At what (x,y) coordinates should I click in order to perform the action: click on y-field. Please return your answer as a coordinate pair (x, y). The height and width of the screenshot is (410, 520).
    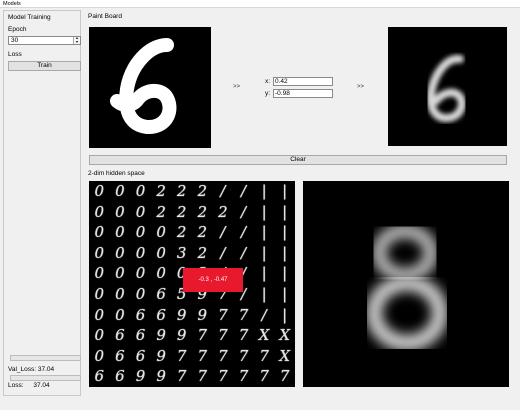
    Looking at the image, I should click on (303, 93).